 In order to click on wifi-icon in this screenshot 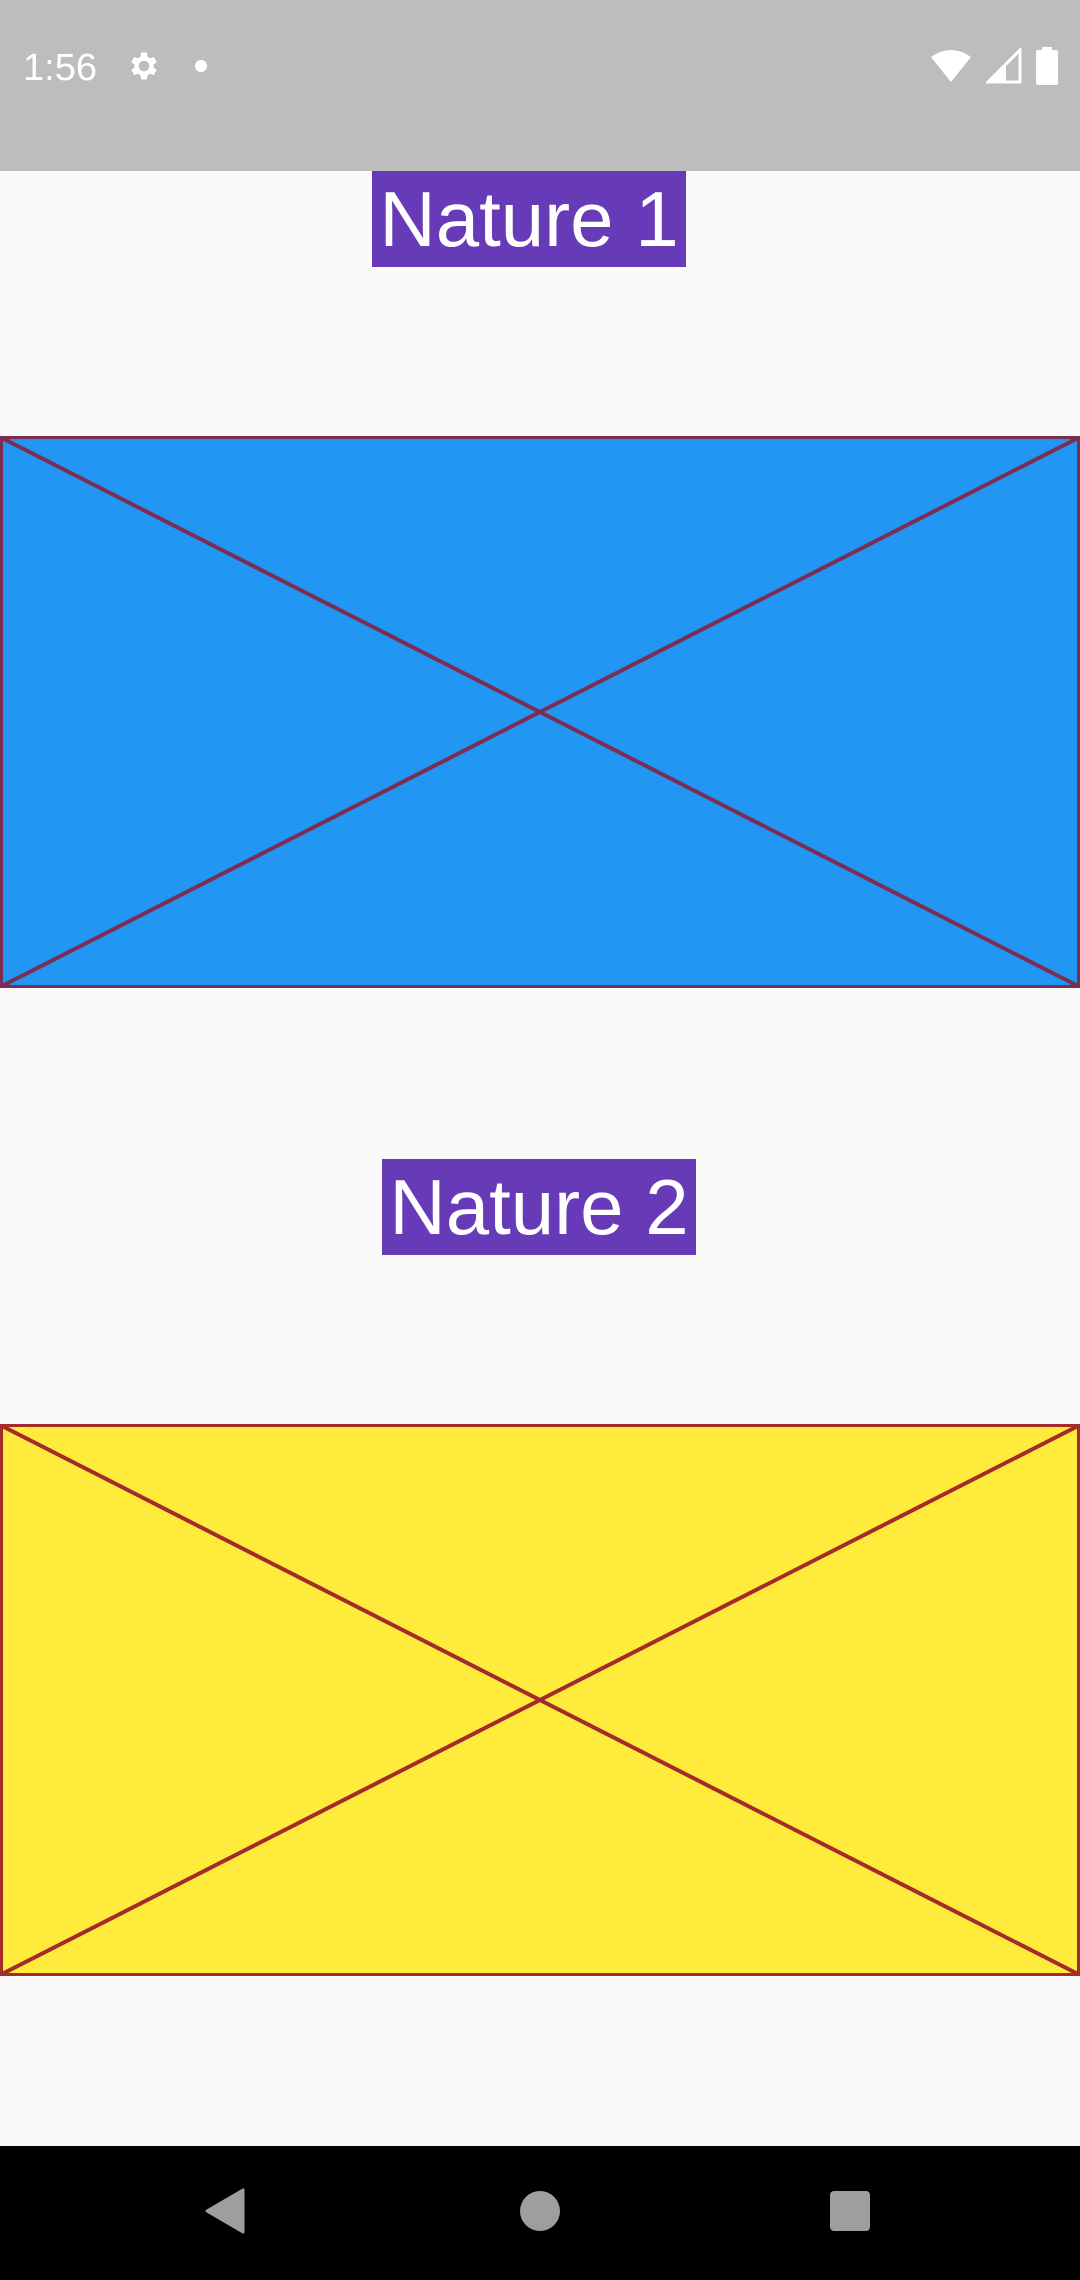, I will do `click(951, 68)`.